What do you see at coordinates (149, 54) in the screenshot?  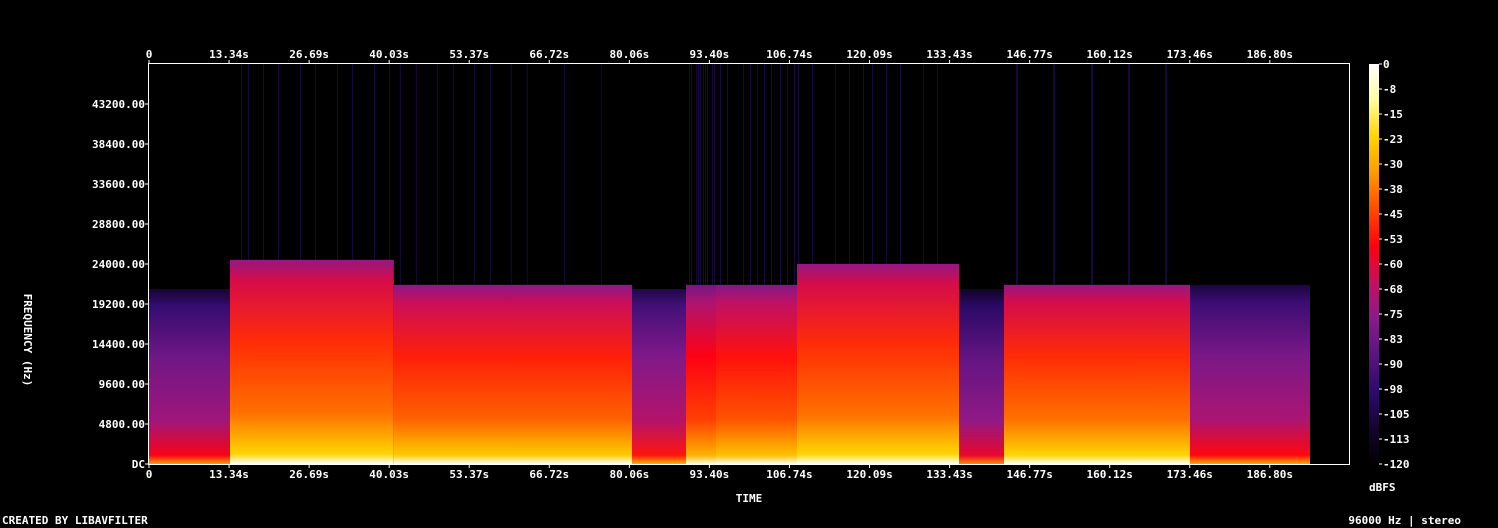 I see `x-tick-label-top: 0` at bounding box center [149, 54].